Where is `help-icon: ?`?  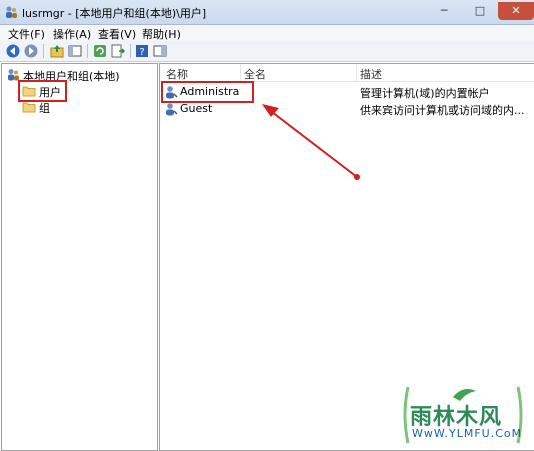 help-icon: ? is located at coordinates (142, 51).